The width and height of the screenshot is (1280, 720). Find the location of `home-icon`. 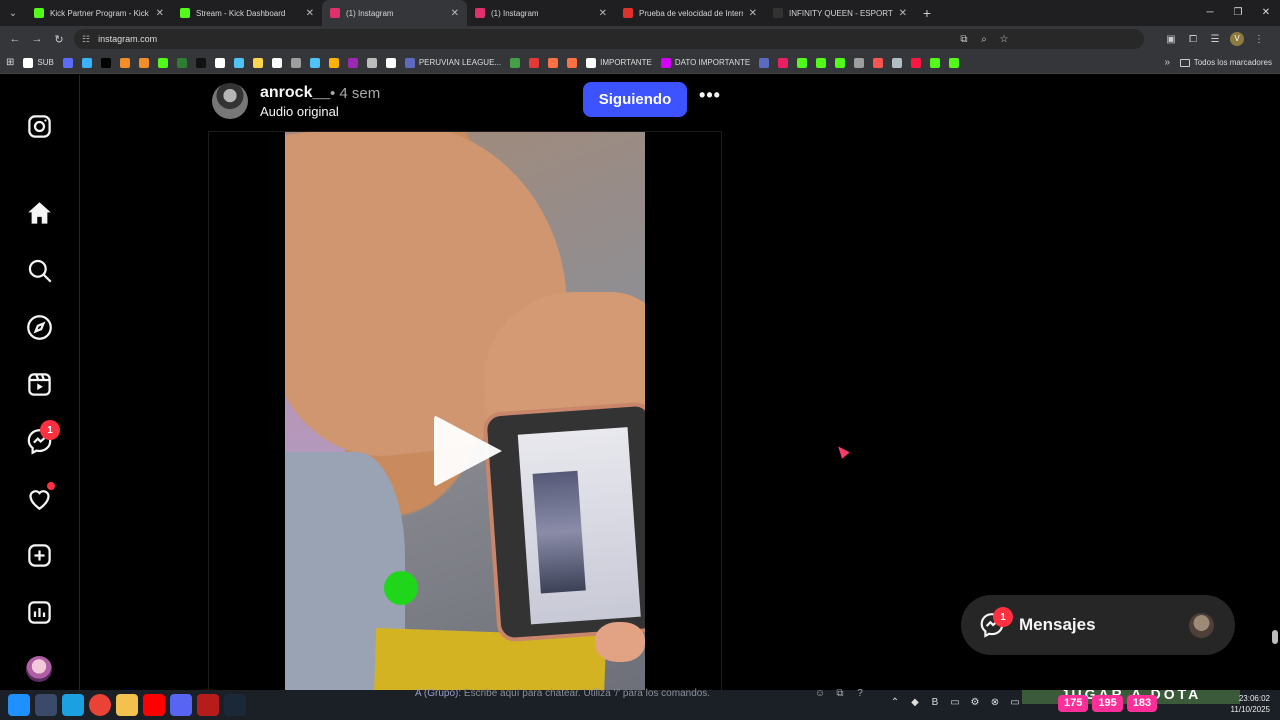

home-icon is located at coordinates (39, 213).